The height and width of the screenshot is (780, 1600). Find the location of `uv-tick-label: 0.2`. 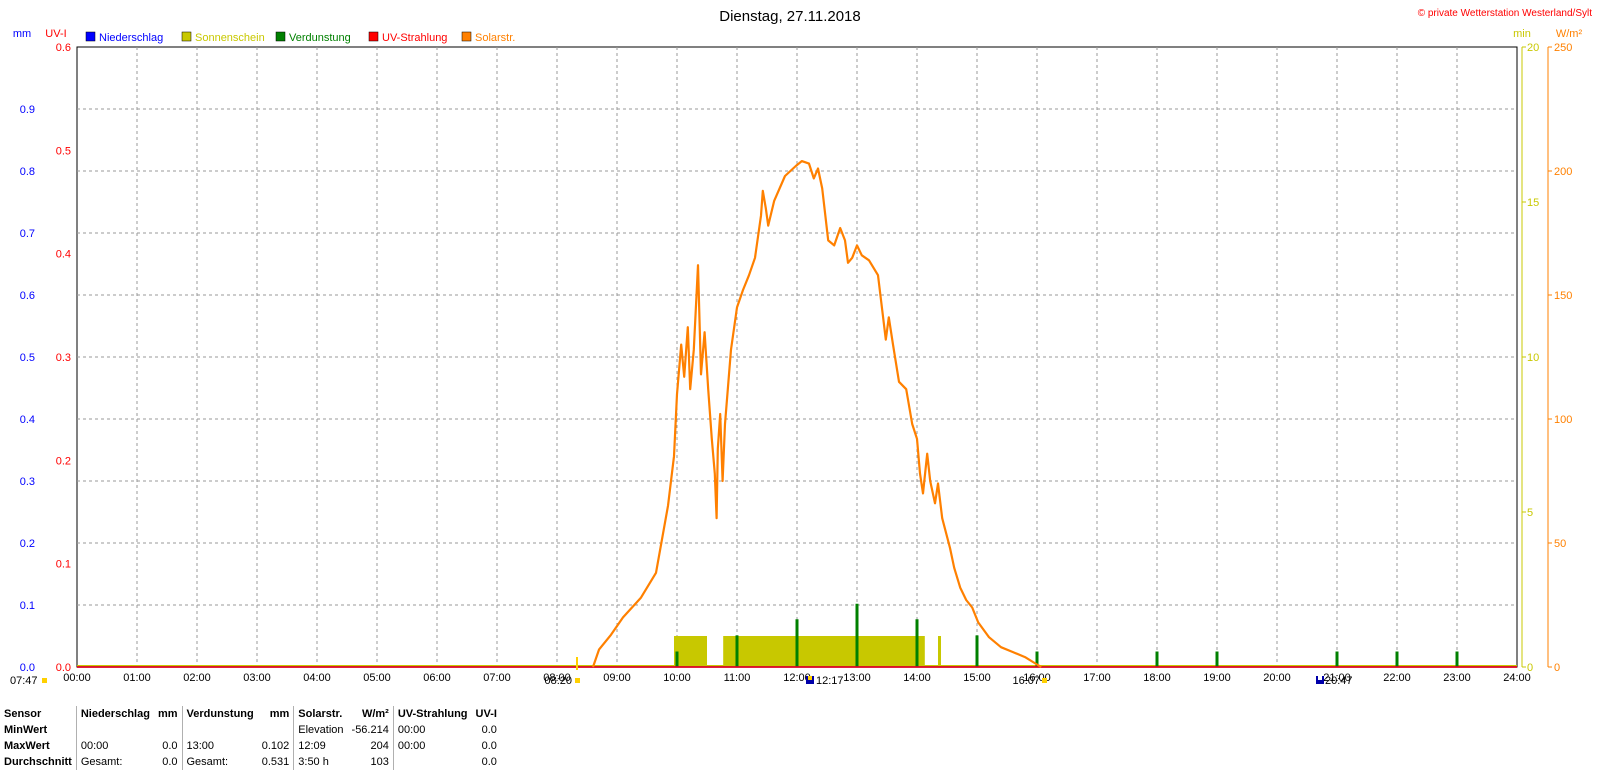

uv-tick-label: 0.2 is located at coordinates (63, 461).